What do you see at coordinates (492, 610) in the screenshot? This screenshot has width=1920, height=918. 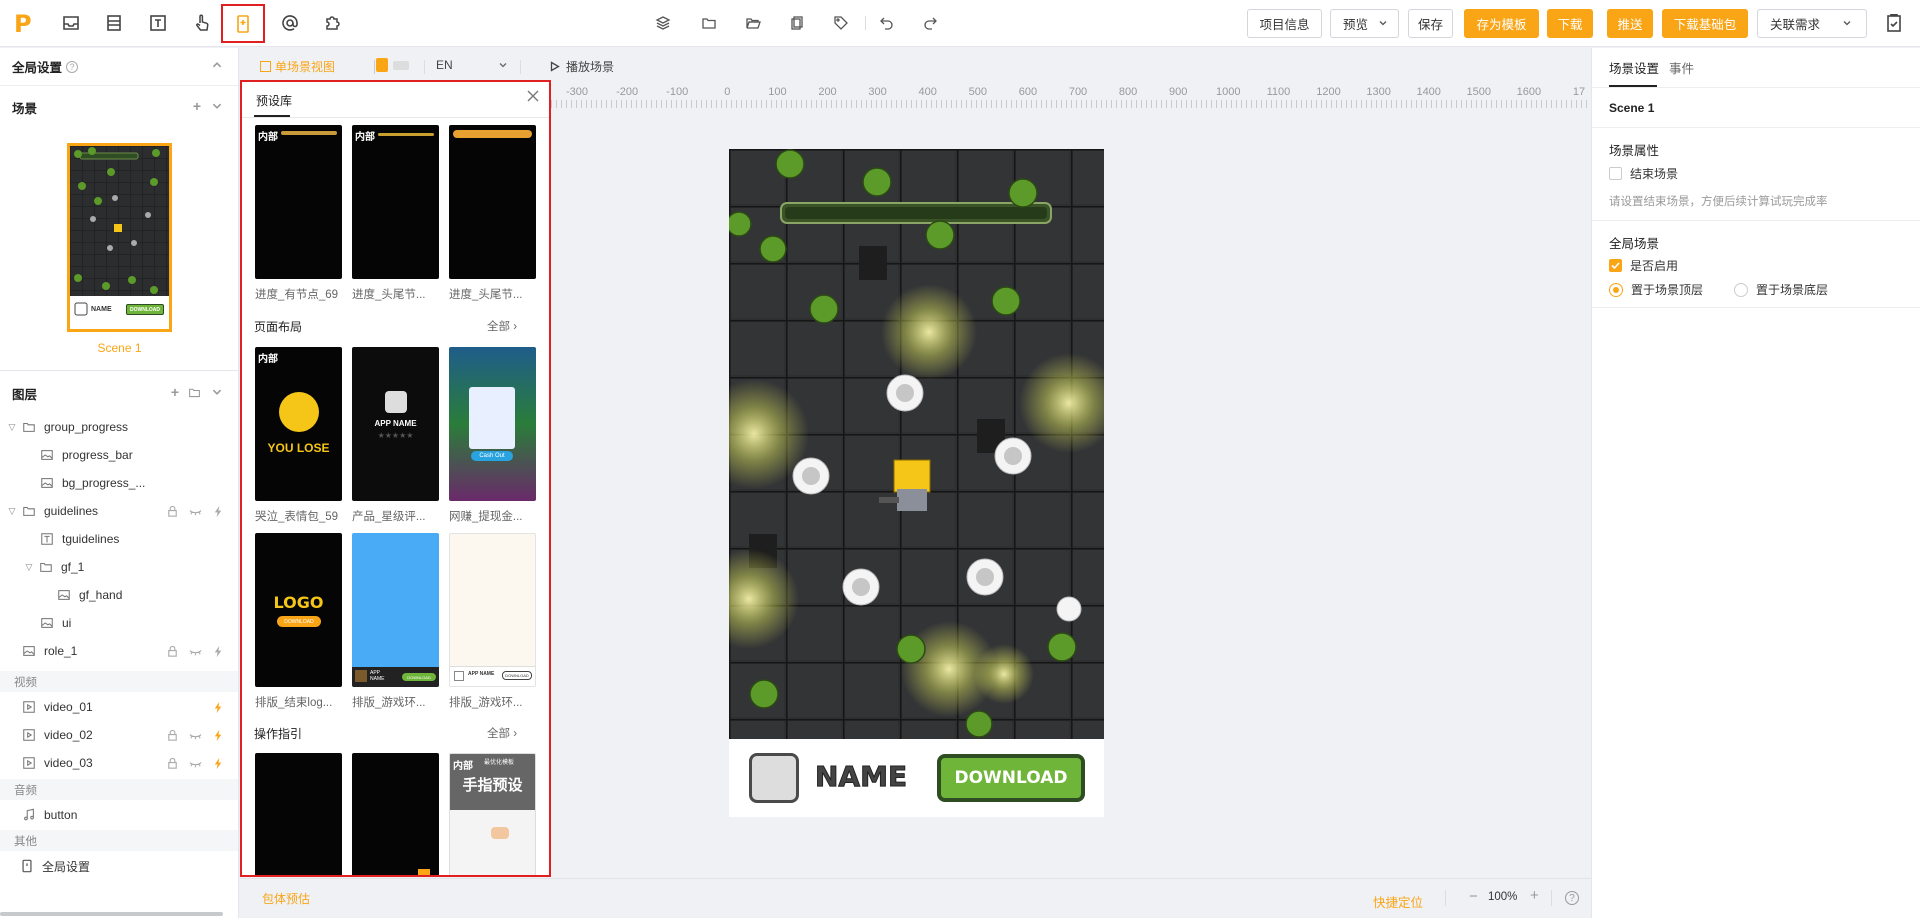 I see `preset-game-loop-2: APP NAME DOWNLOAD` at bounding box center [492, 610].